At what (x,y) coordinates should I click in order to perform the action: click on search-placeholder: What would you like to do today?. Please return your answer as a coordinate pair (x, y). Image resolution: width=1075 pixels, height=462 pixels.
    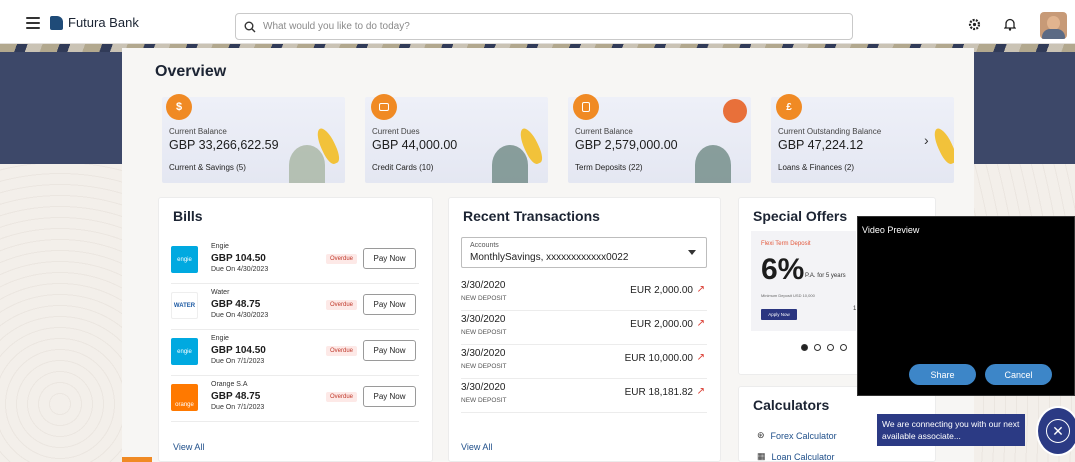
    Looking at the image, I should click on (336, 26).